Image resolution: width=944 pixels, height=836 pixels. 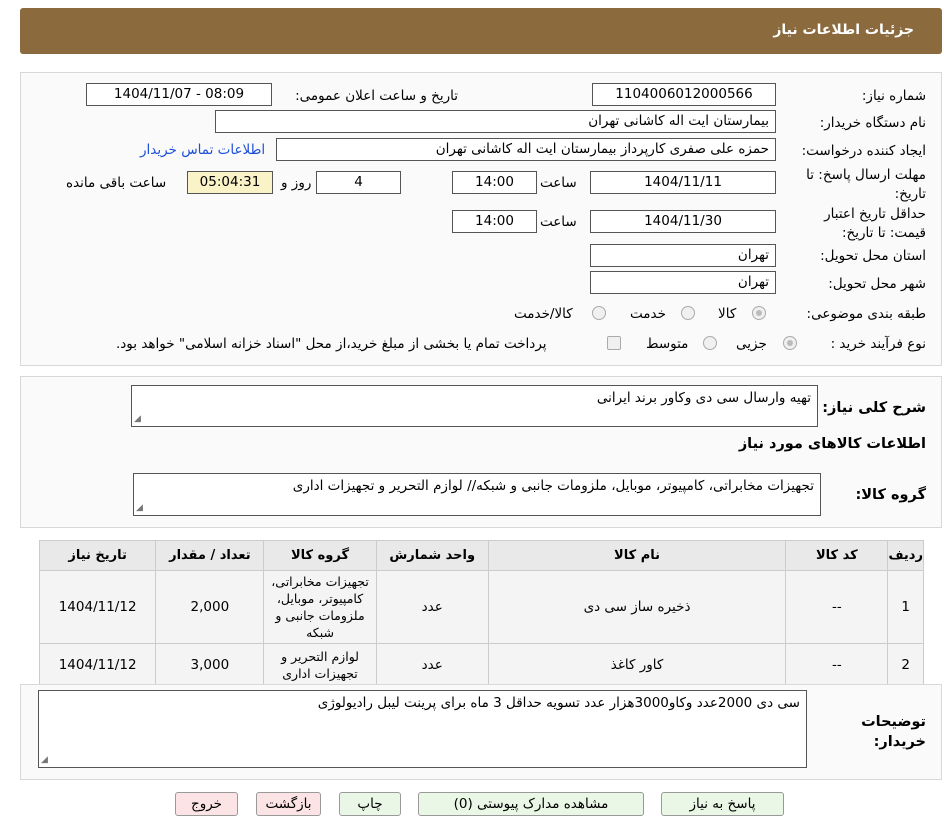 I want to click on deadline-time-label: ساعت, so click(x=558, y=183).